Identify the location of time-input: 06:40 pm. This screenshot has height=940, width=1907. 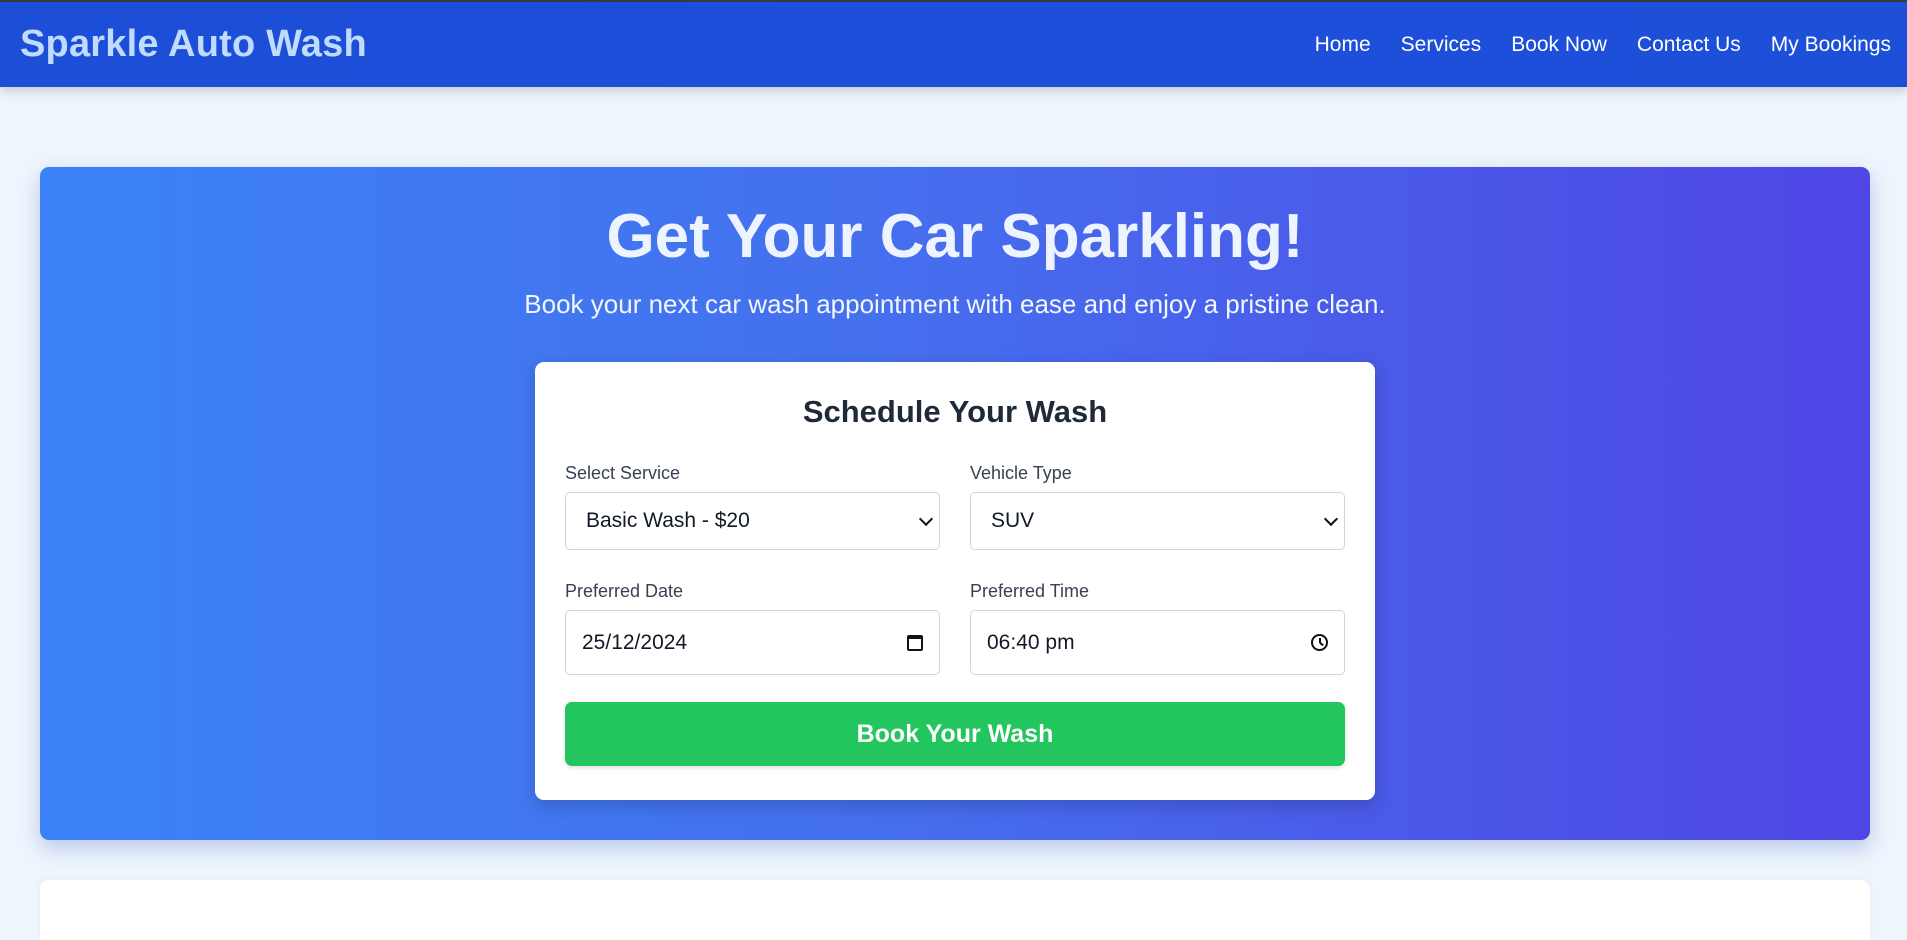
(1157, 642).